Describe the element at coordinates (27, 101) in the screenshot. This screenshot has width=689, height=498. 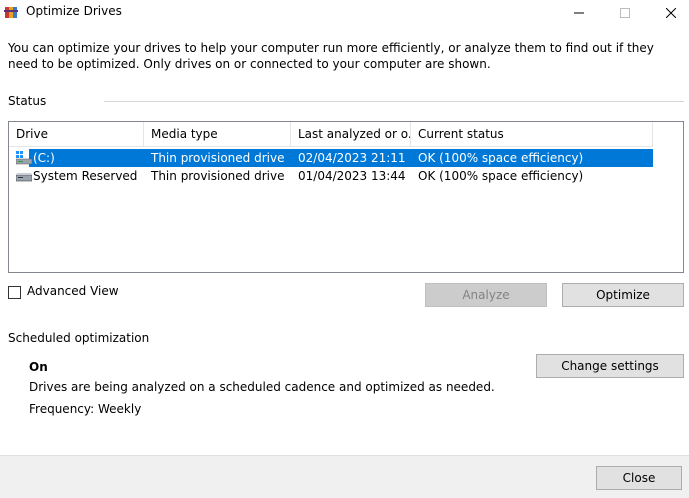
I see `status-section-label: Status` at that location.